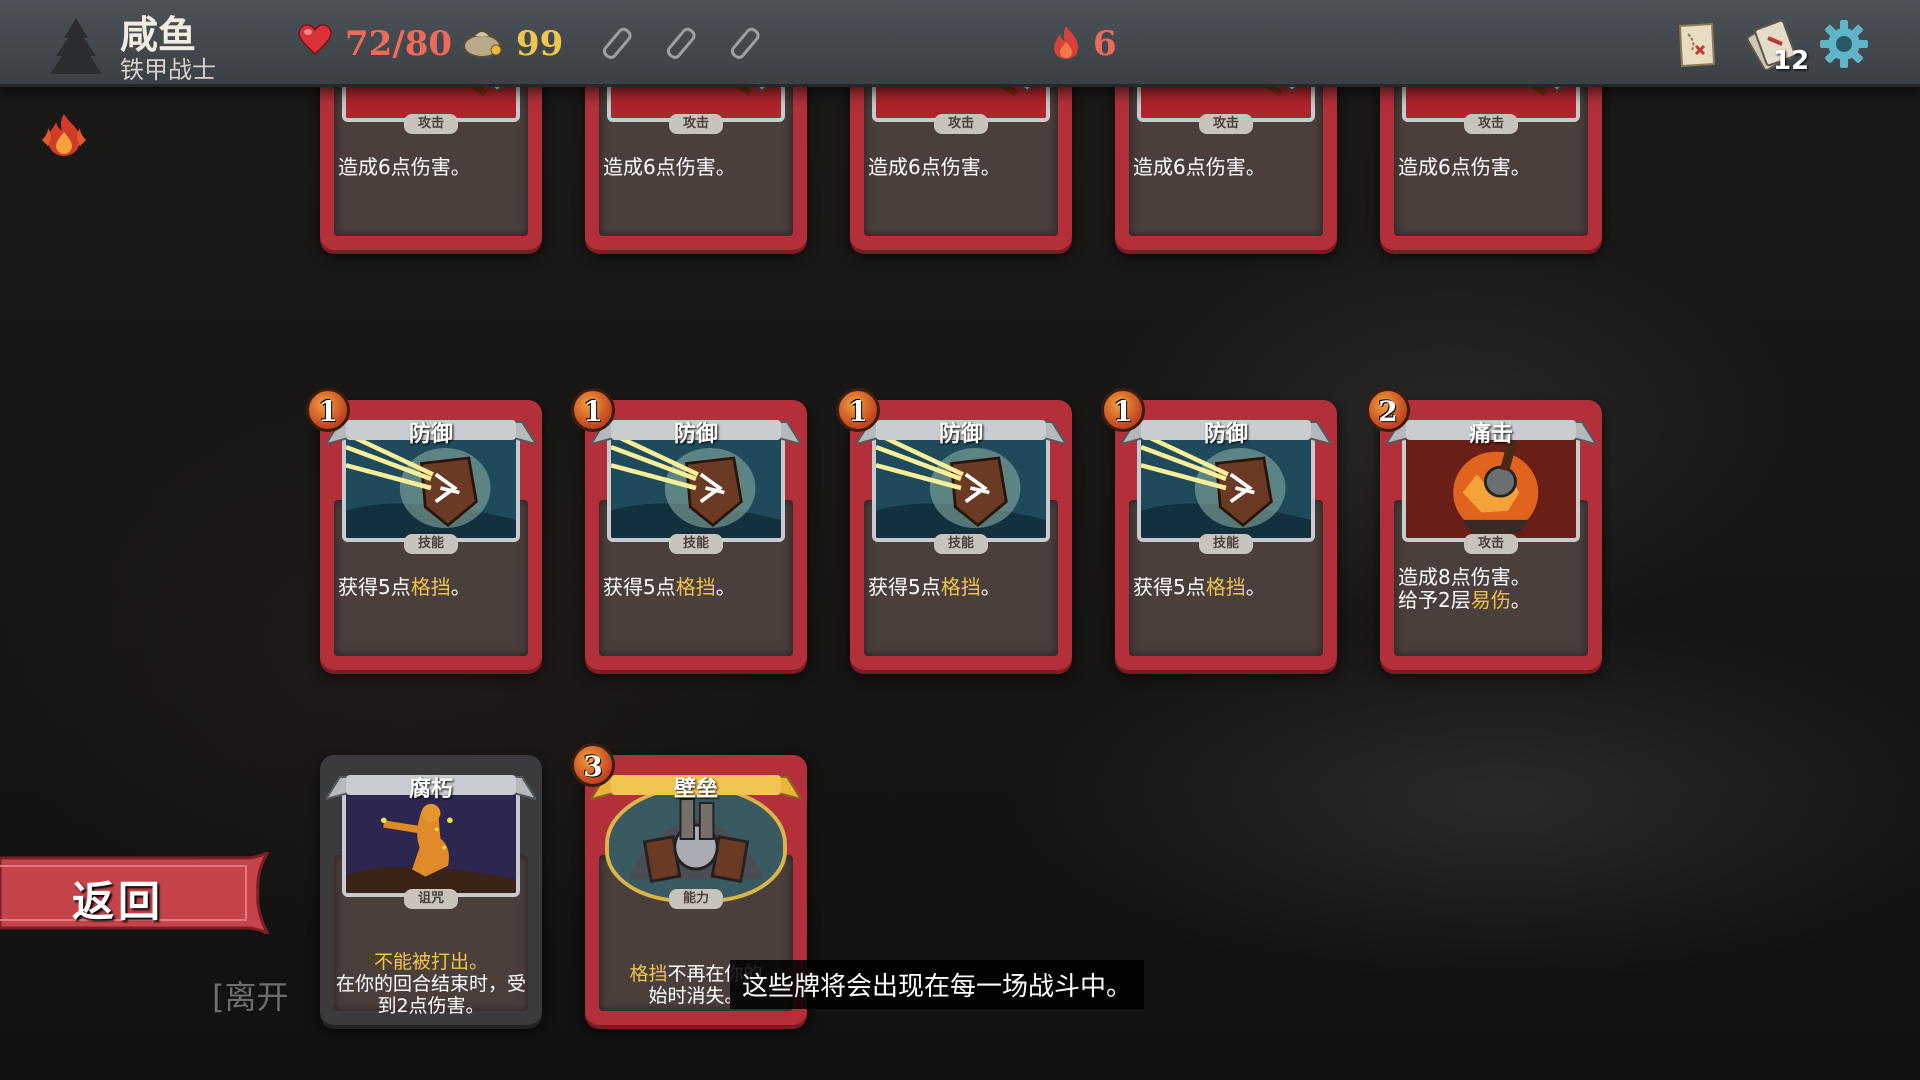  What do you see at coordinates (1434, 600) in the screenshot?
I see `desc-text: 给予2层` at bounding box center [1434, 600].